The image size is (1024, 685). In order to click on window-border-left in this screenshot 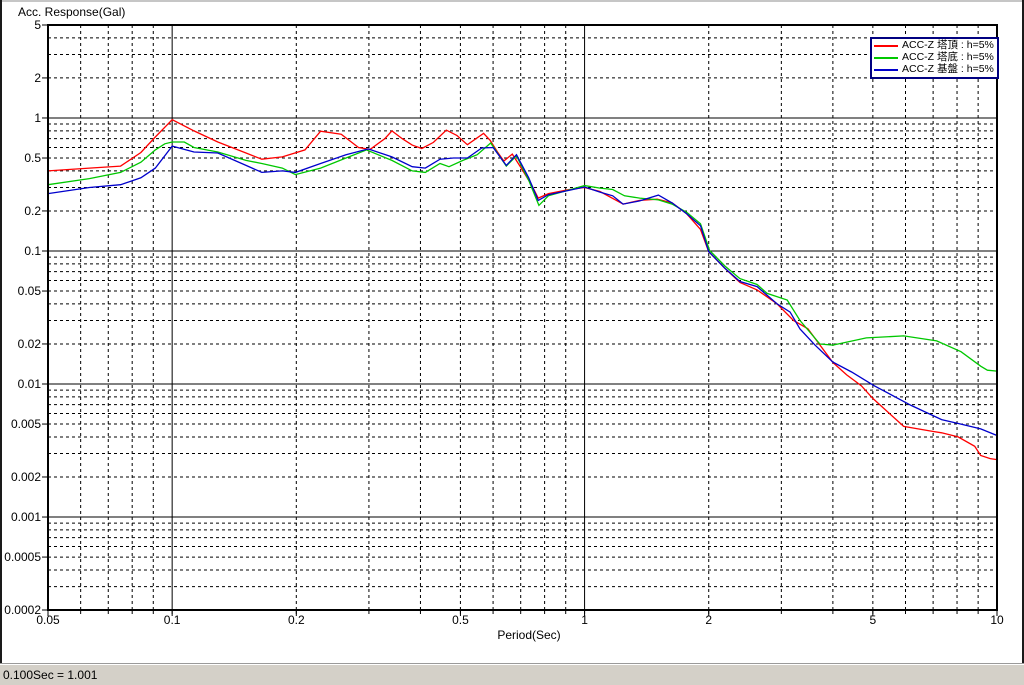, I will do `click(1, 331)`.